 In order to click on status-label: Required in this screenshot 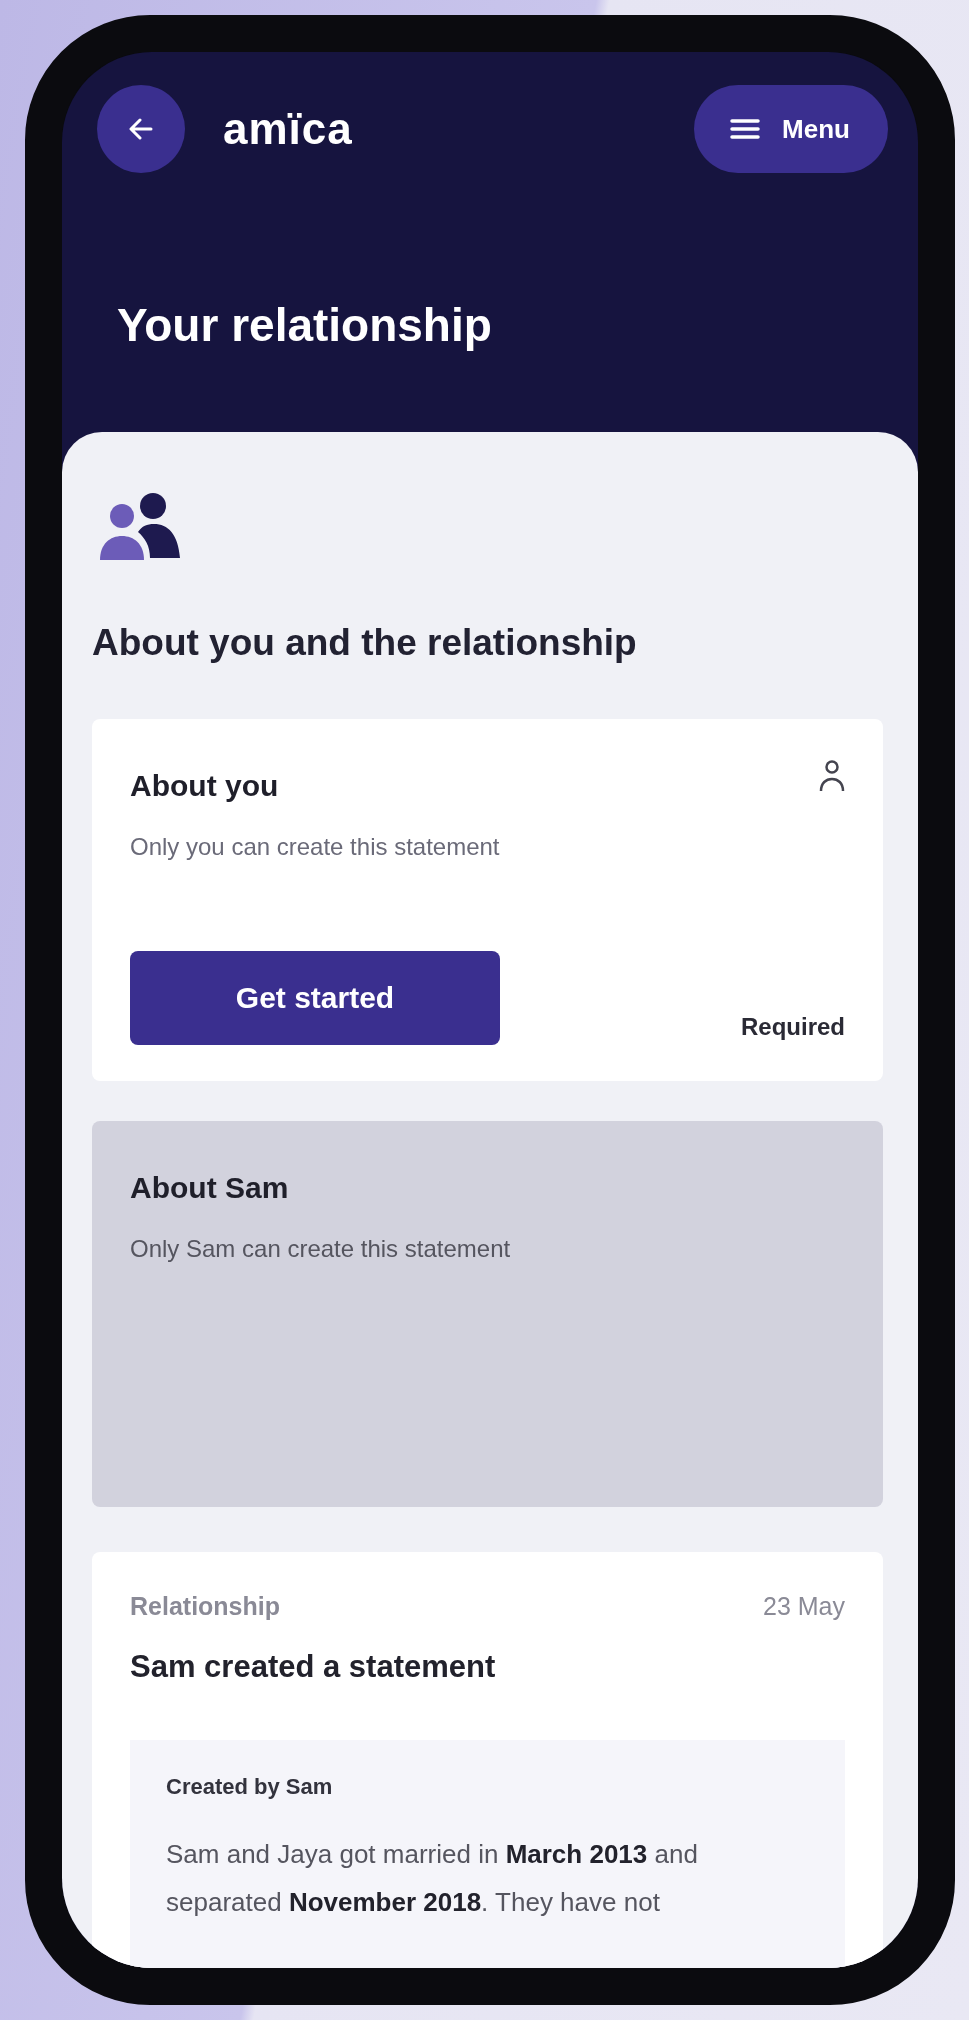, I will do `click(793, 1027)`.